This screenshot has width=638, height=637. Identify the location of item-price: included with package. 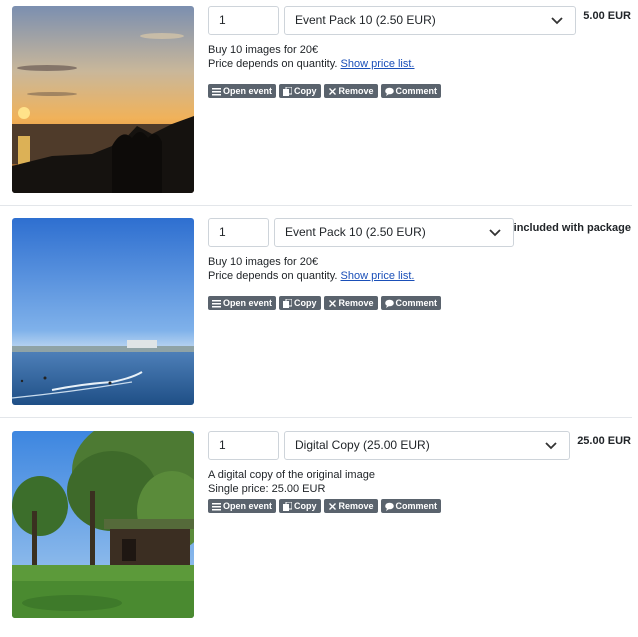
(572, 228).